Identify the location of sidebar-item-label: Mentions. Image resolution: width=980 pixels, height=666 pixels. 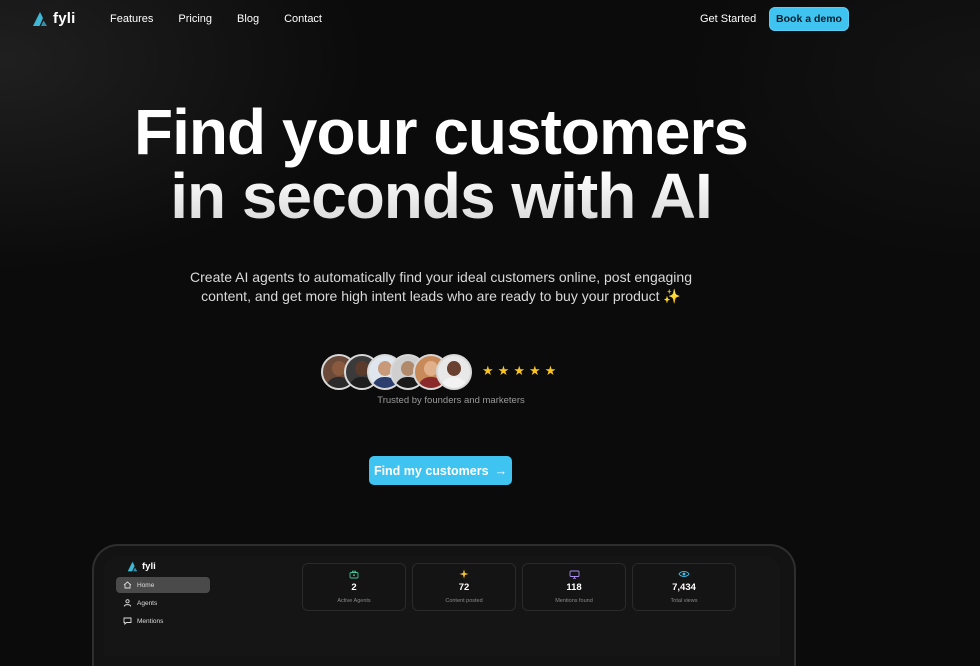
(150, 621).